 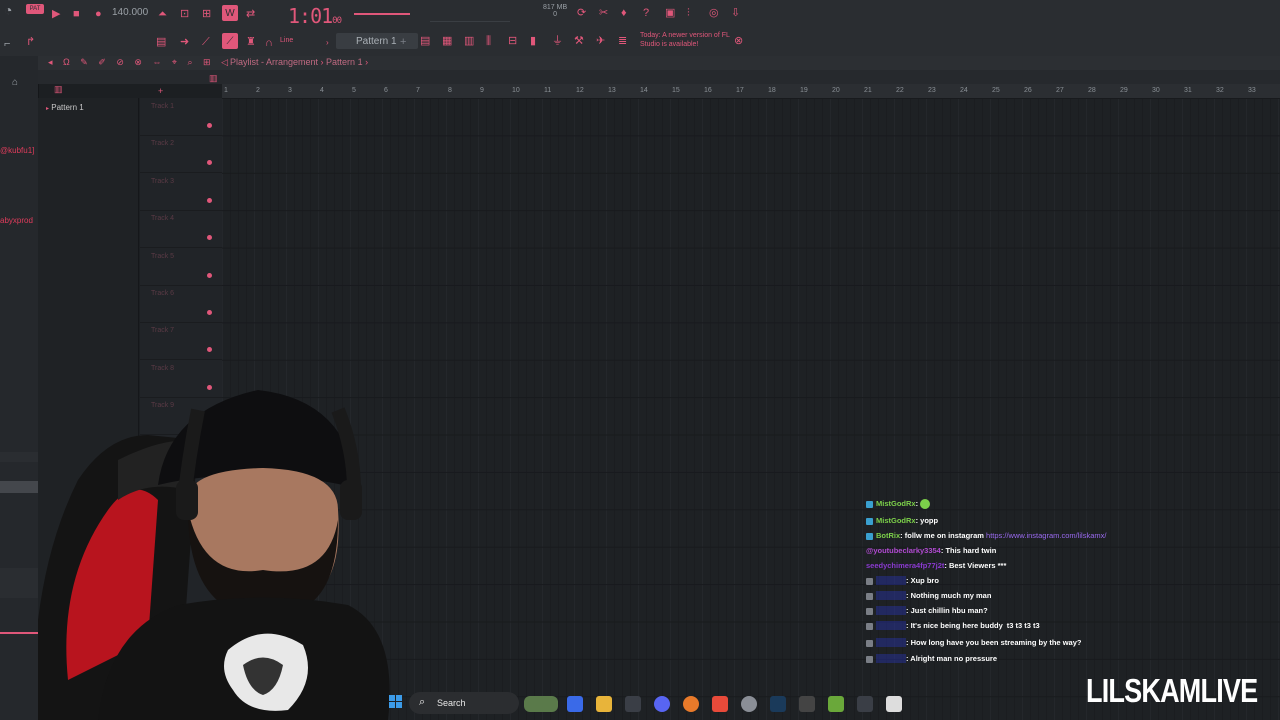 What do you see at coordinates (894, 704) in the screenshot?
I see `capcut-icon` at bounding box center [894, 704].